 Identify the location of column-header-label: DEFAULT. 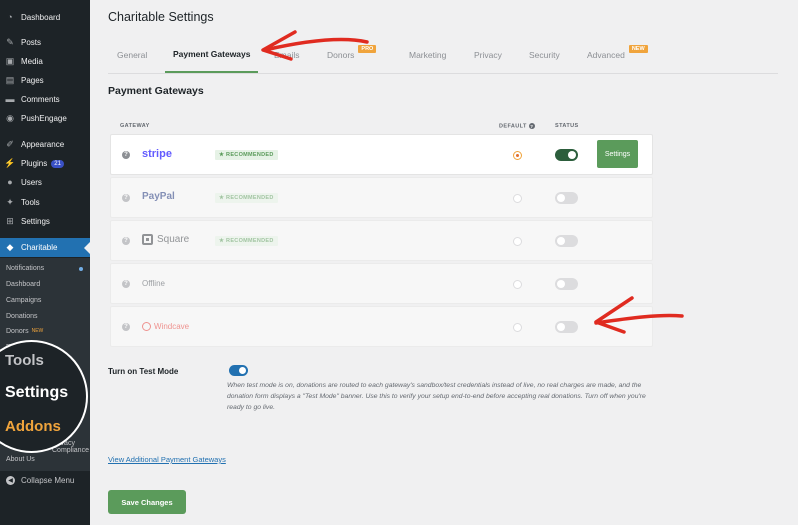
(513, 126).